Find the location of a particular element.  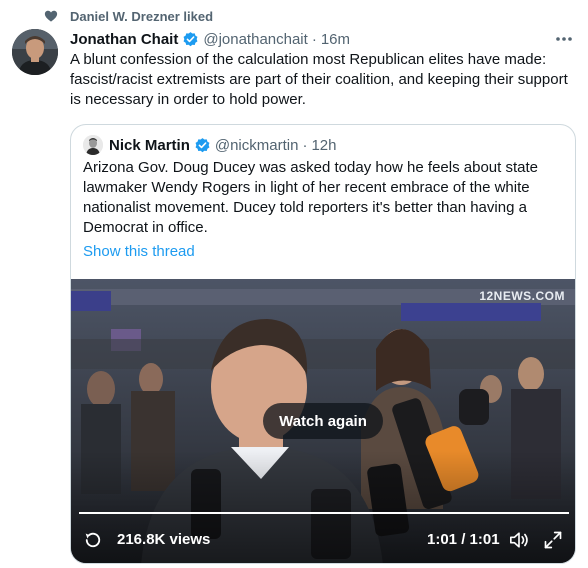

show-thread-link: Show this thread is located at coordinates (139, 251).